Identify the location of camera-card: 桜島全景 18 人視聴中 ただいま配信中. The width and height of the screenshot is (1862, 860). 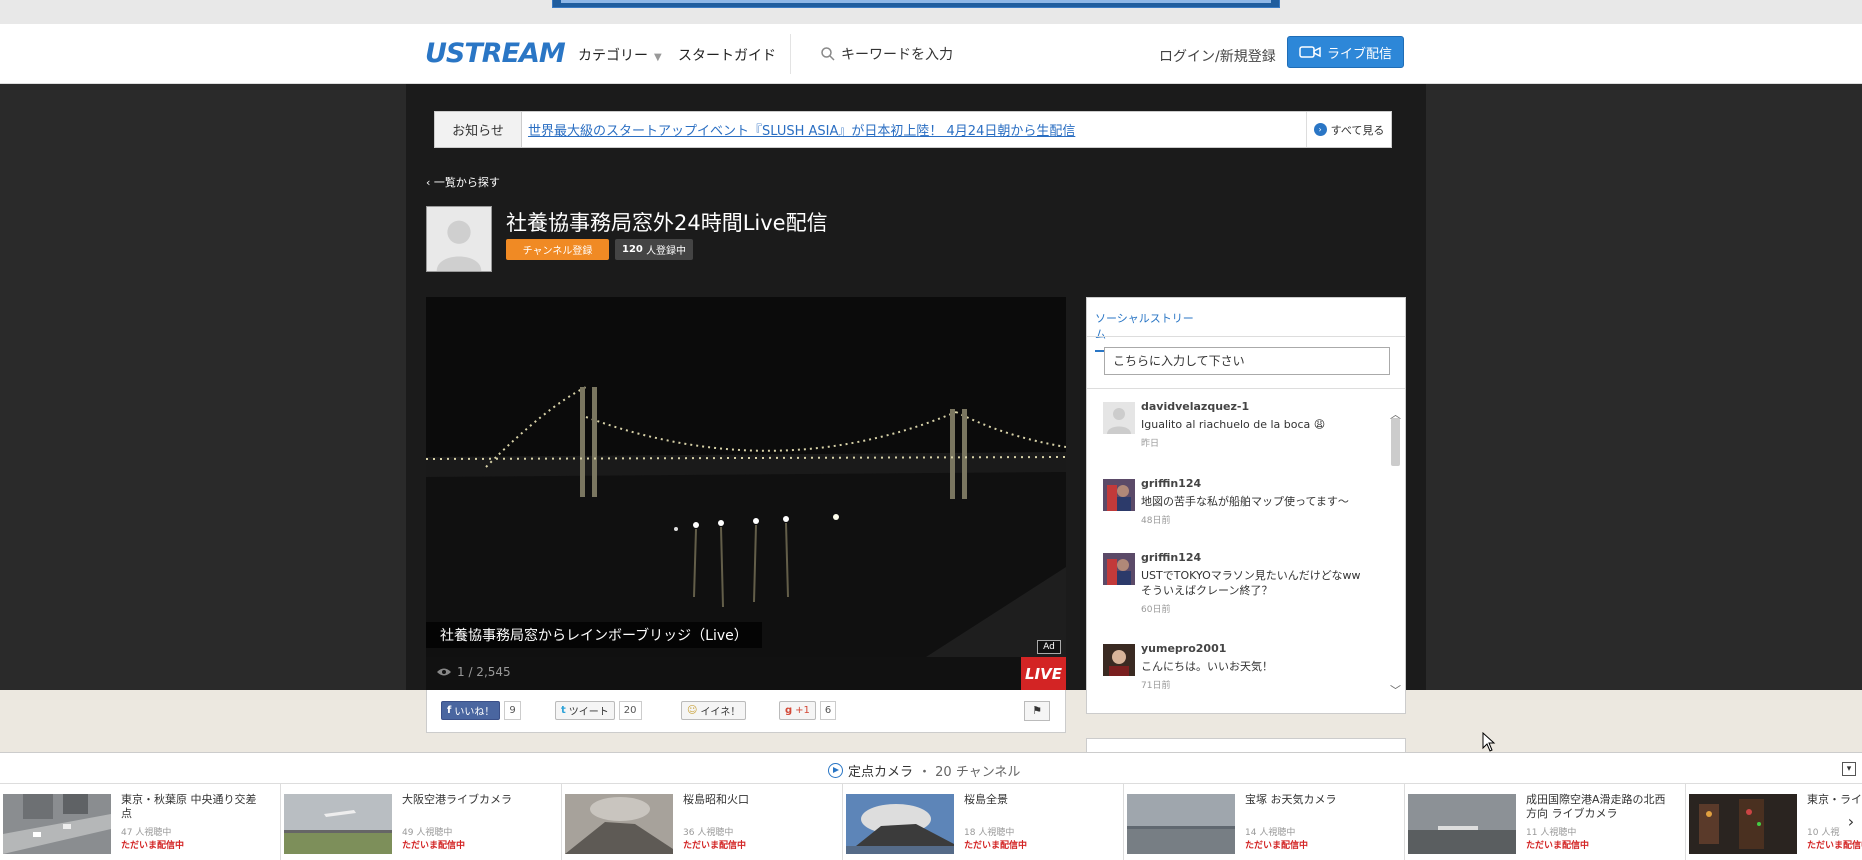
(983, 822).